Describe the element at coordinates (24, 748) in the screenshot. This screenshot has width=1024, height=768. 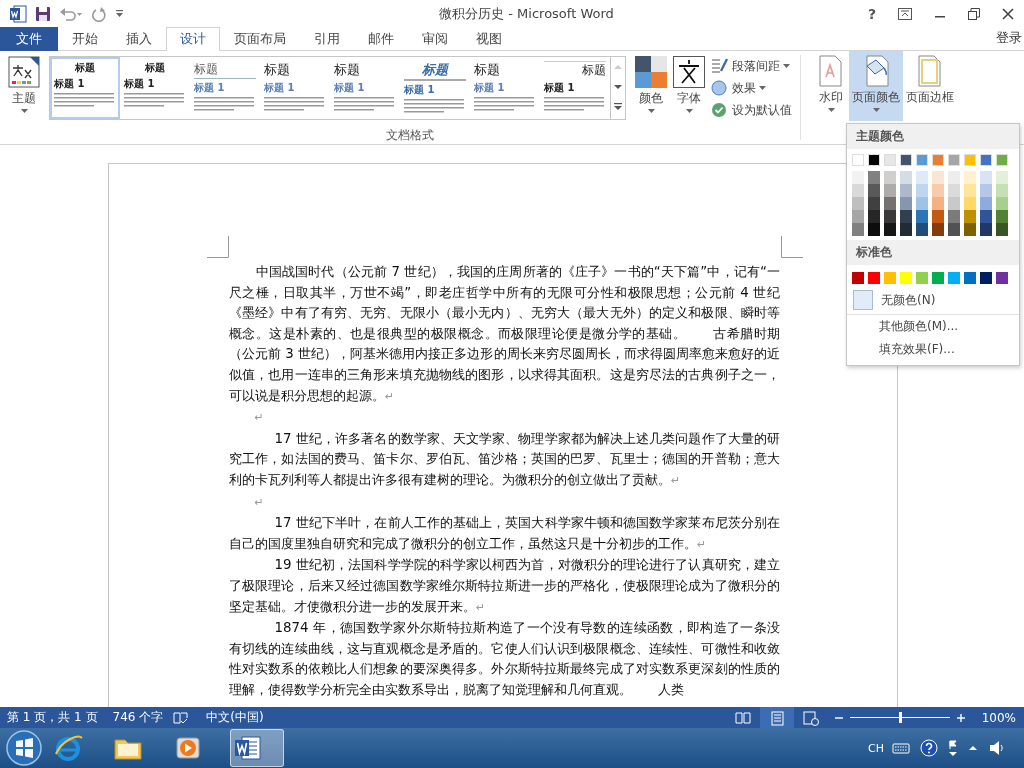
I see `start-button-icon` at that location.